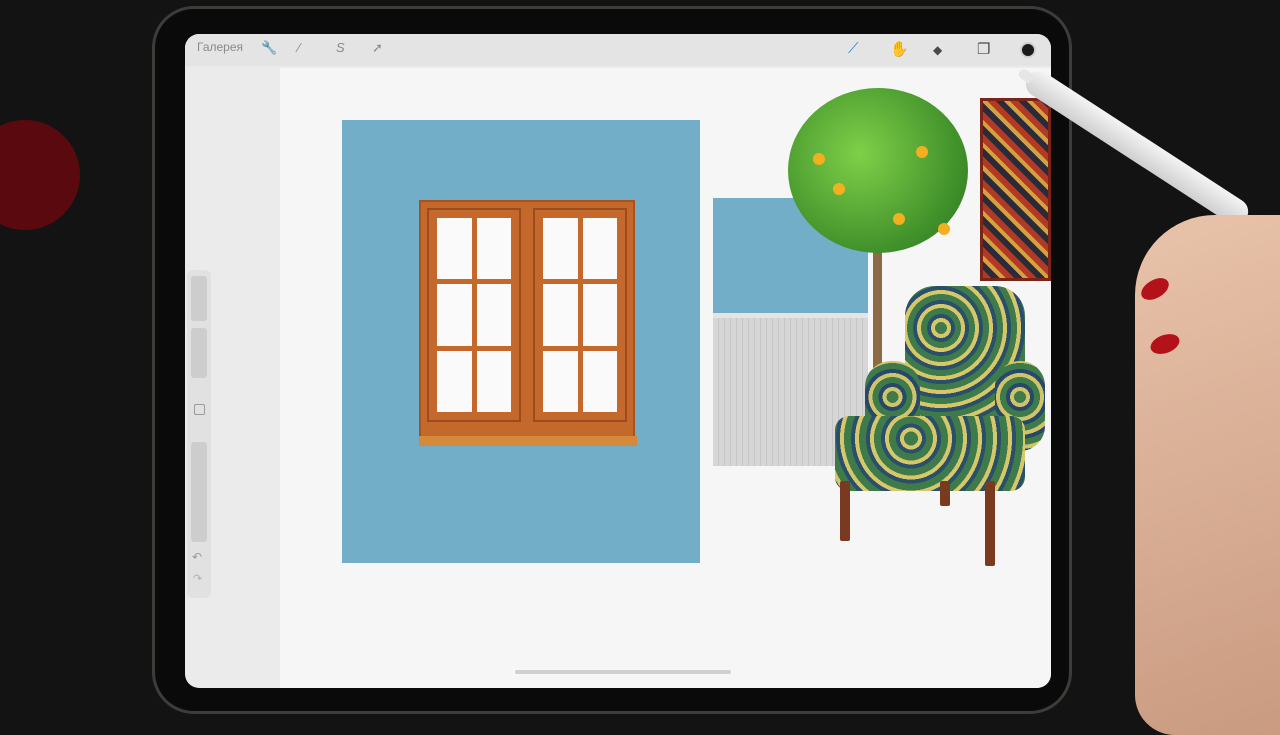 Image resolution: width=1280 pixels, height=735 pixels. Describe the element at coordinates (853, 48) in the screenshot. I see `brush-icon: ⟋` at that location.